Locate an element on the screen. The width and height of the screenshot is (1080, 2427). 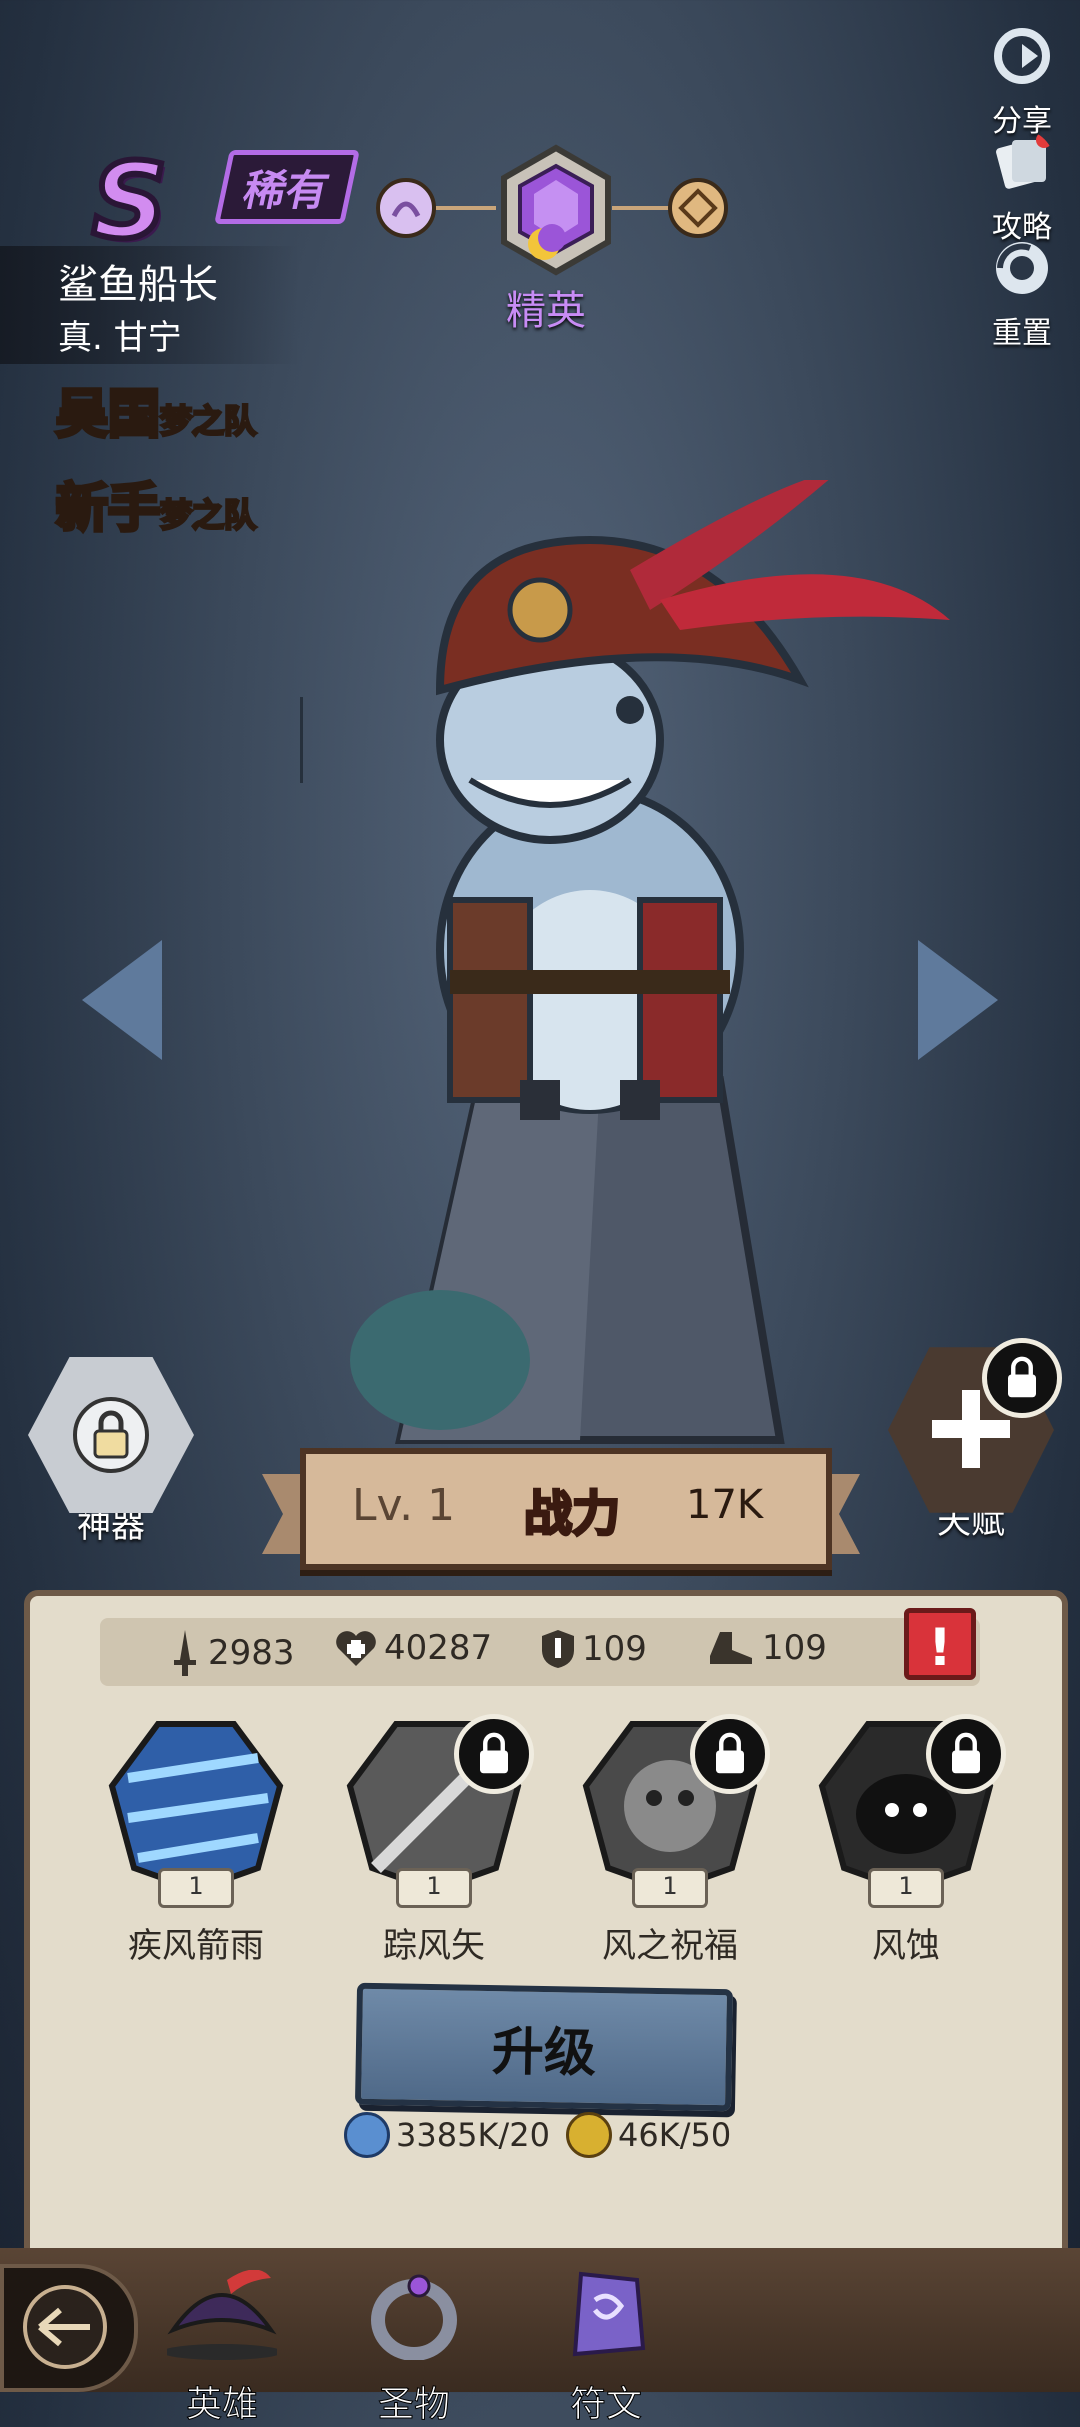
skill-1: 1 疾风箭雨 is located at coordinates (196, 1842).